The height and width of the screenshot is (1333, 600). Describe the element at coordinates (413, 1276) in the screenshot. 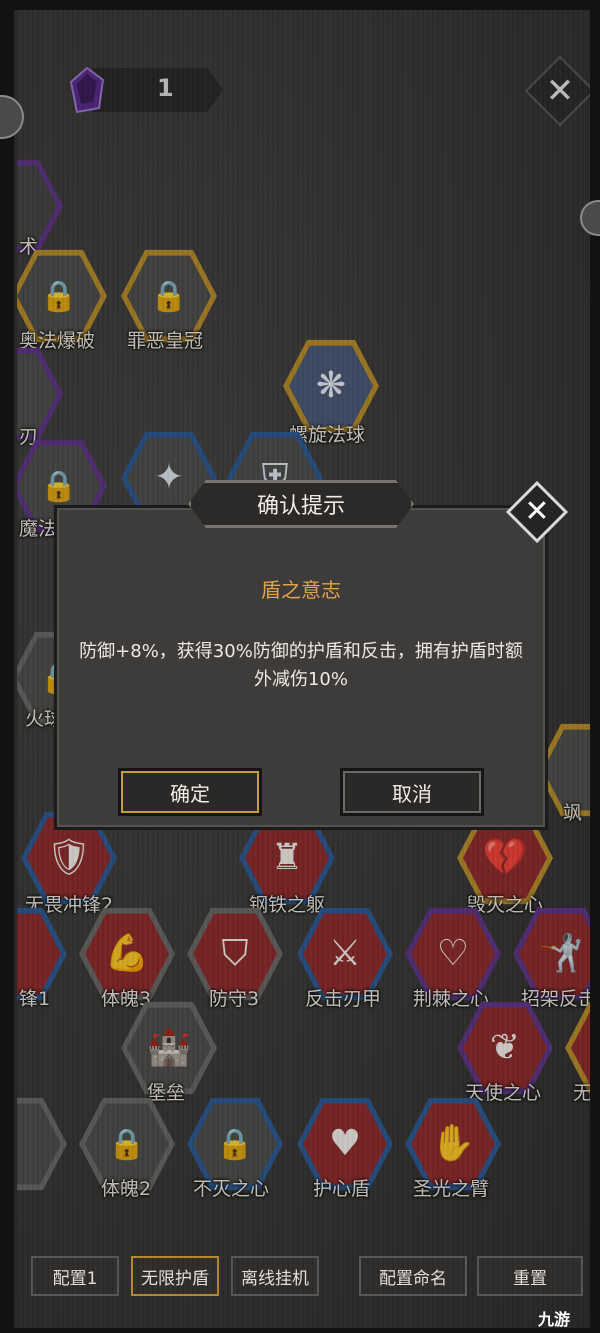

I see `config-rename-button: 配置命名` at that location.